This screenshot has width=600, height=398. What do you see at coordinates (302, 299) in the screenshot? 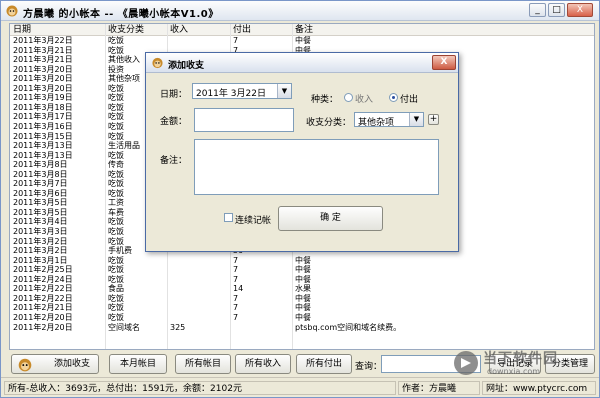
I see `table-row: 2011年2月22日 吃饭 7 中餐` at bounding box center [302, 299].